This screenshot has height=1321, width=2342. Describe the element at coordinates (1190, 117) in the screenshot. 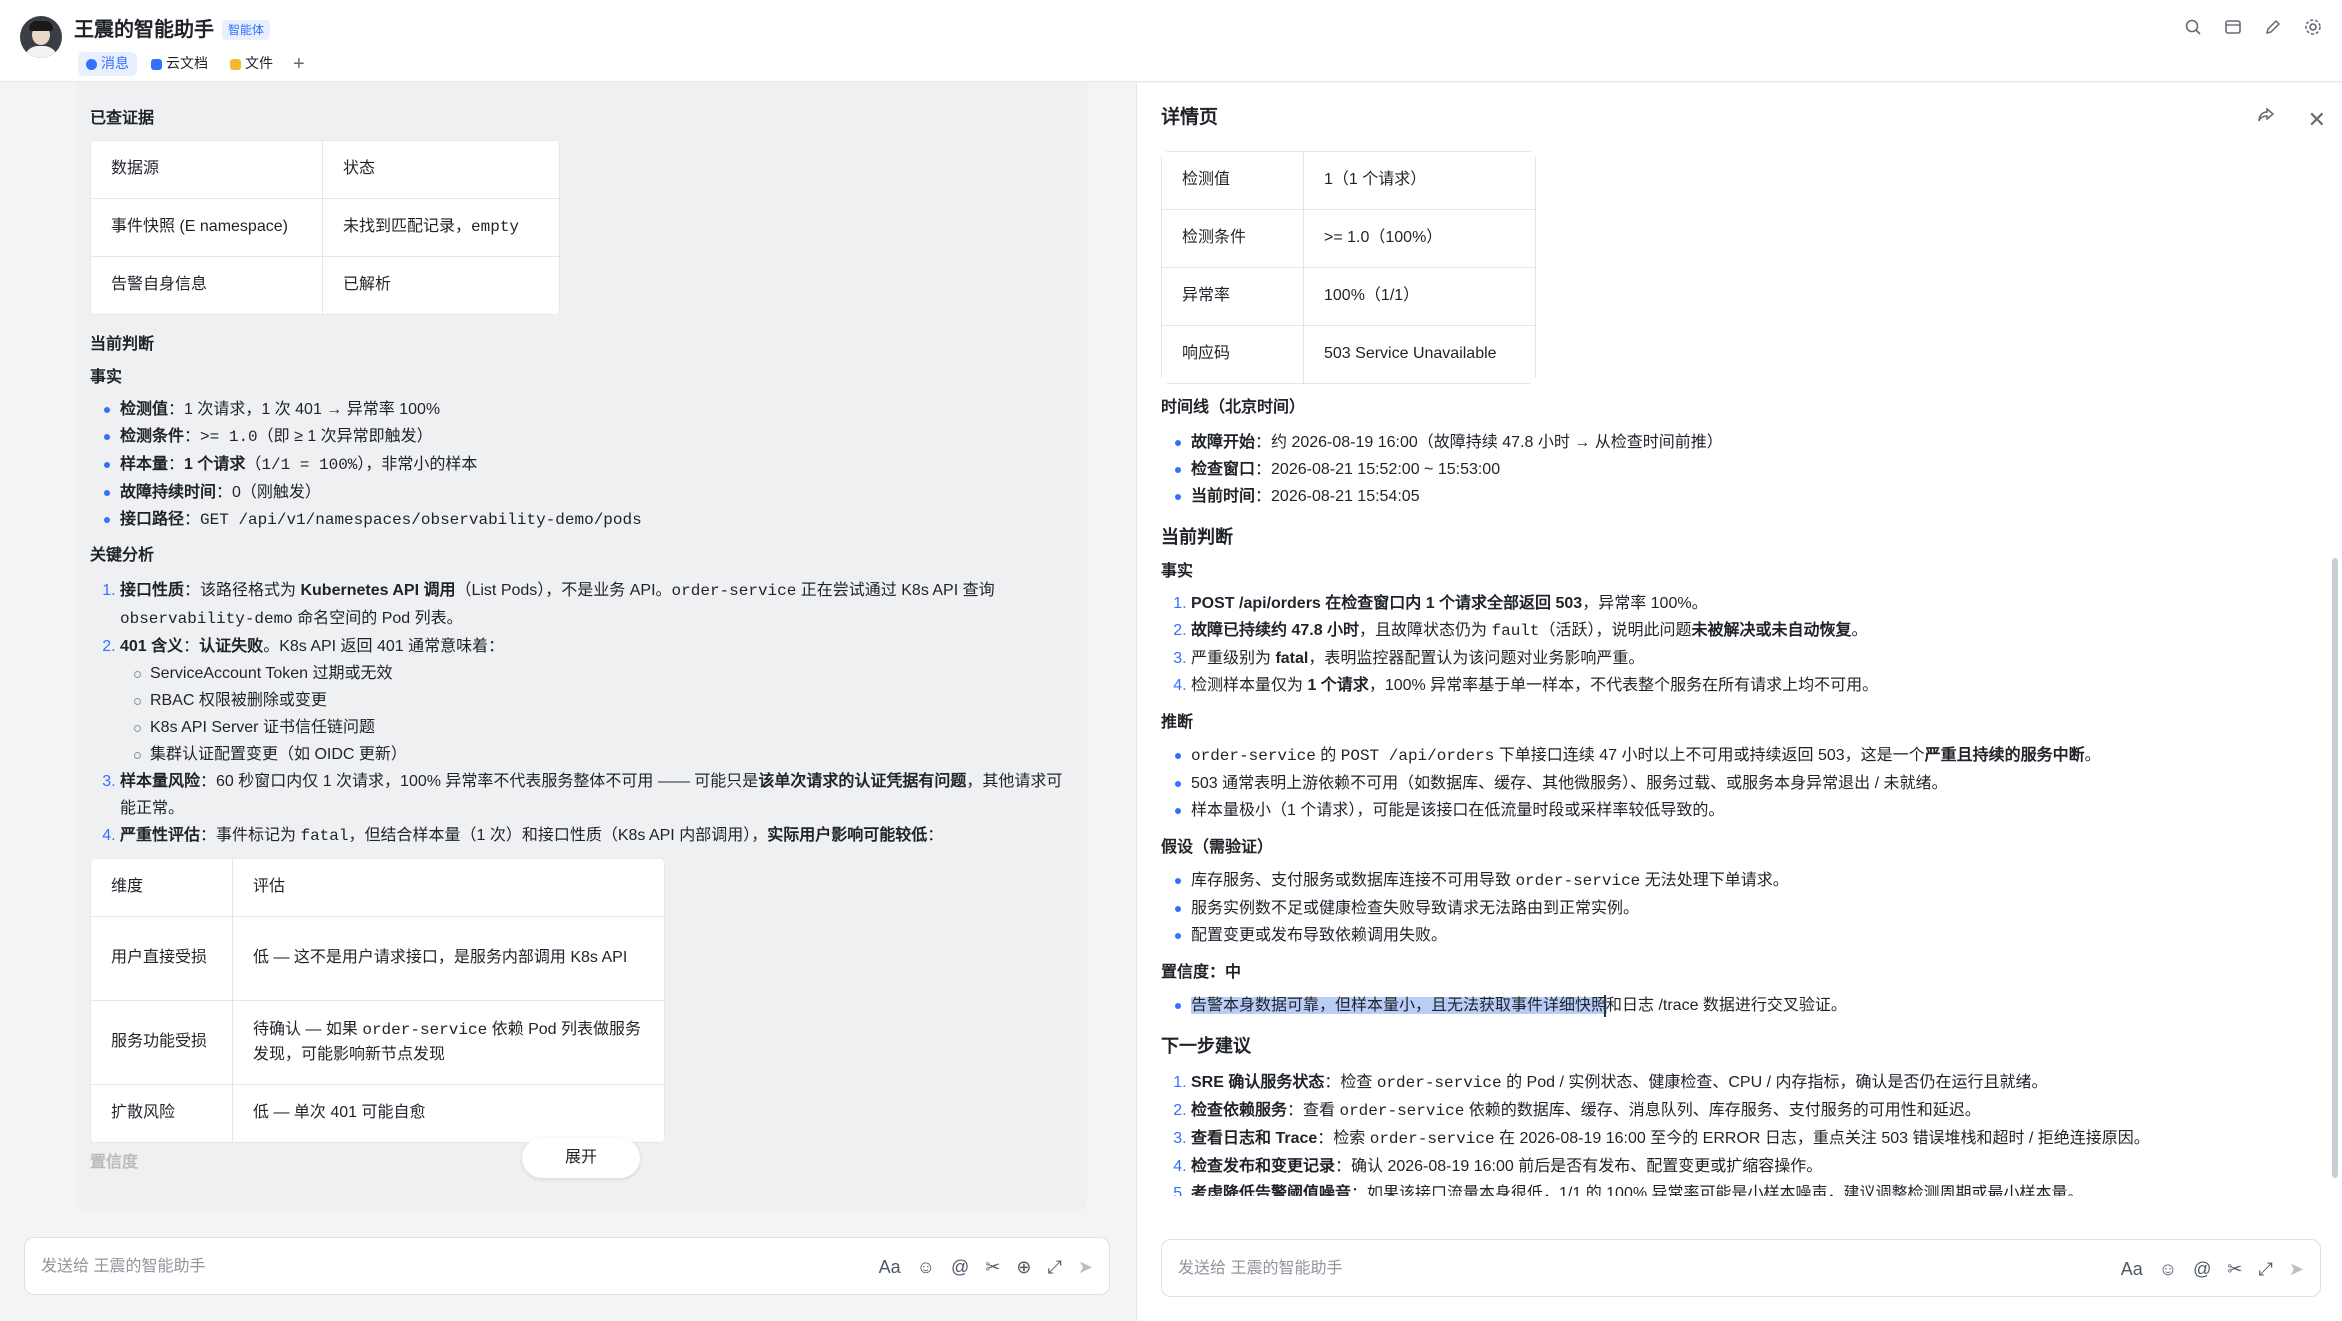

I see `detail-title: 详情页` at that location.